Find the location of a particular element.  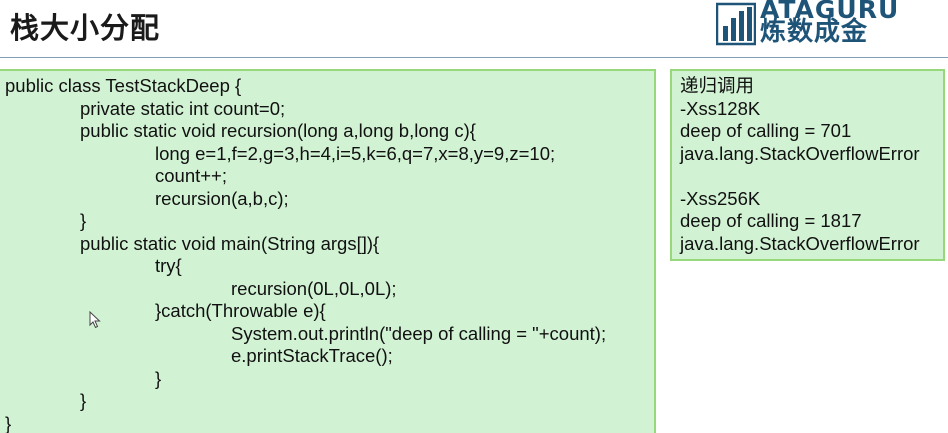

result-line: deep of calling = 1817 is located at coordinates (771, 220).